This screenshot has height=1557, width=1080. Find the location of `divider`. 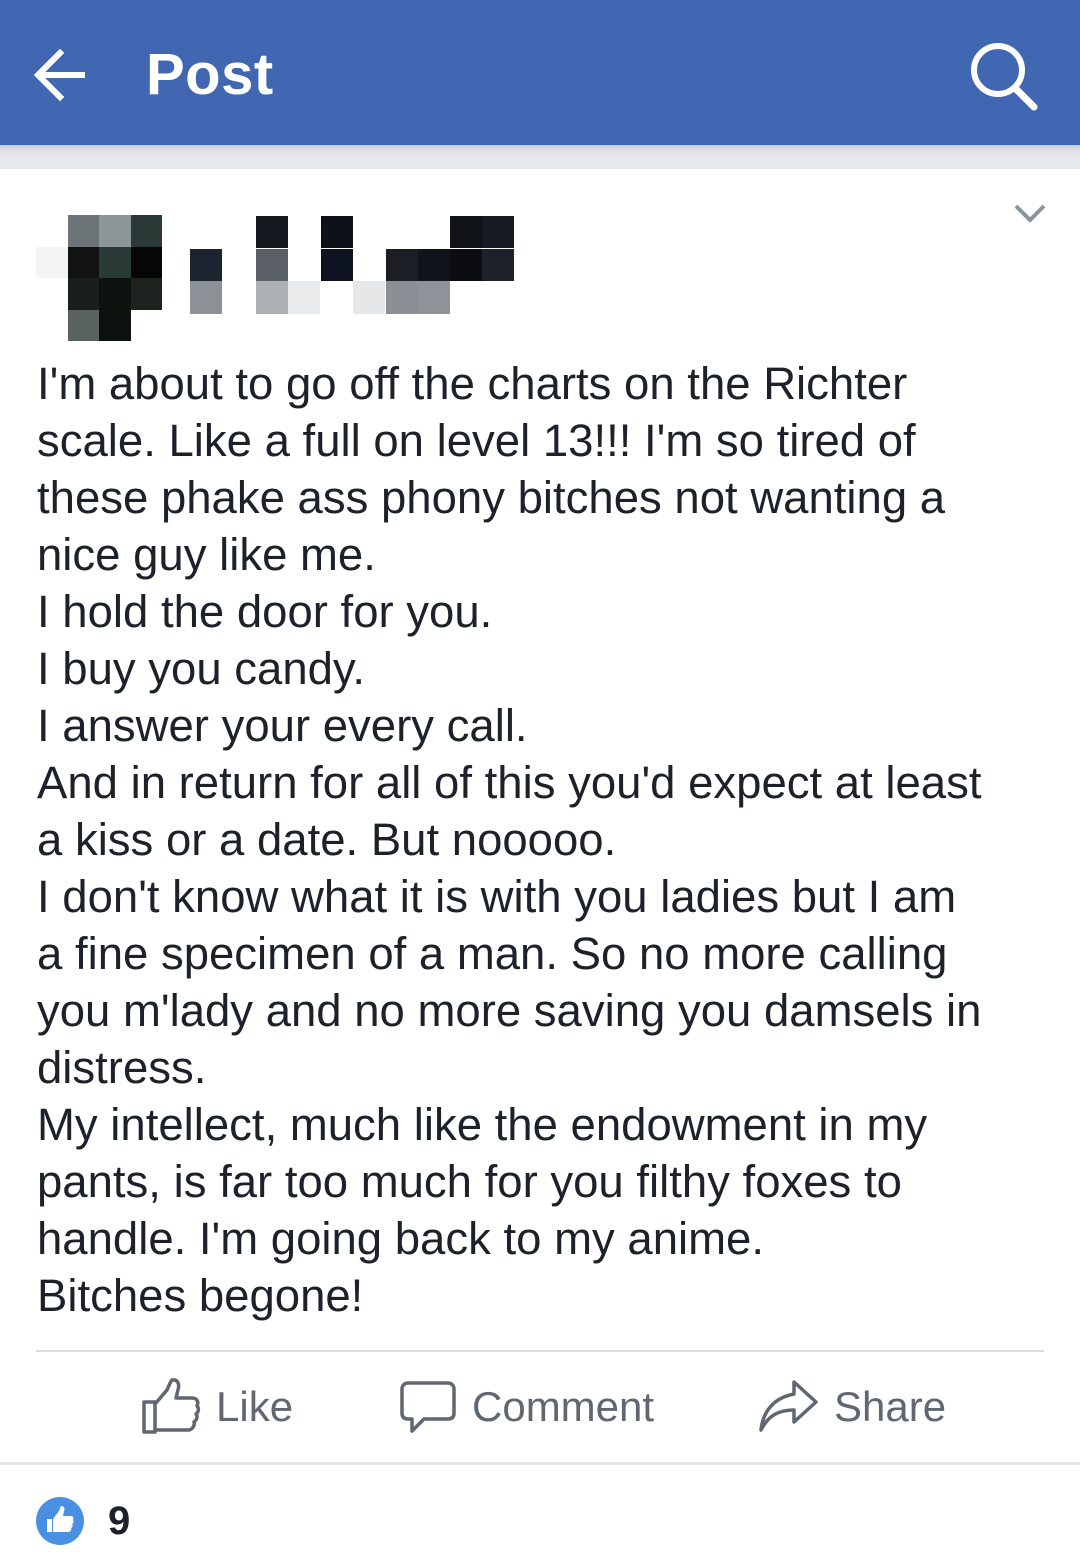

divider is located at coordinates (540, 1463).